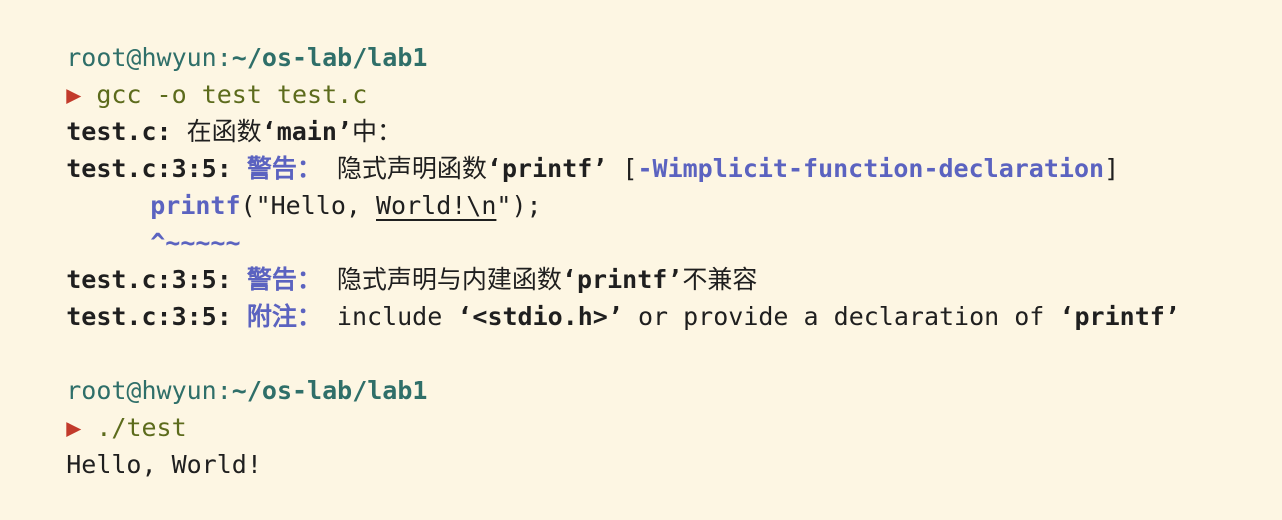 The height and width of the screenshot is (520, 1282). I want to click on warning-text: 不兼容, so click(720, 279).